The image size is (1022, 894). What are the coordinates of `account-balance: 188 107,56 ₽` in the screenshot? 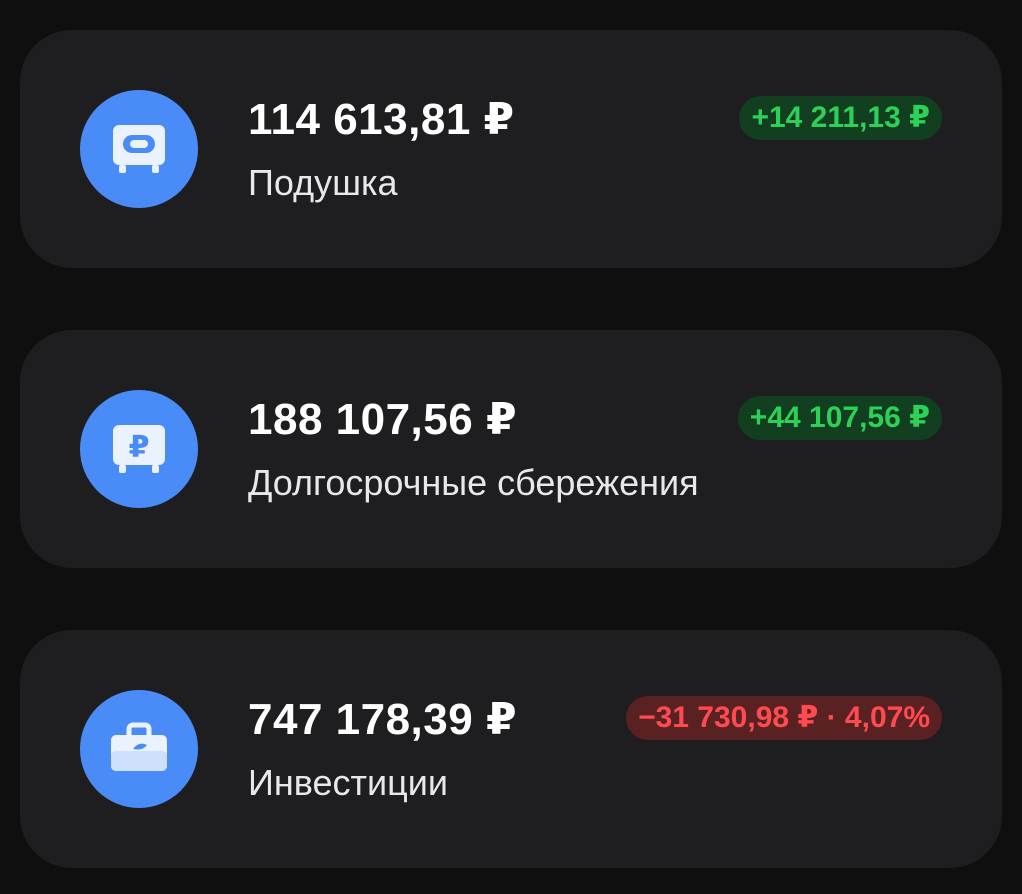 It's located at (383, 419).